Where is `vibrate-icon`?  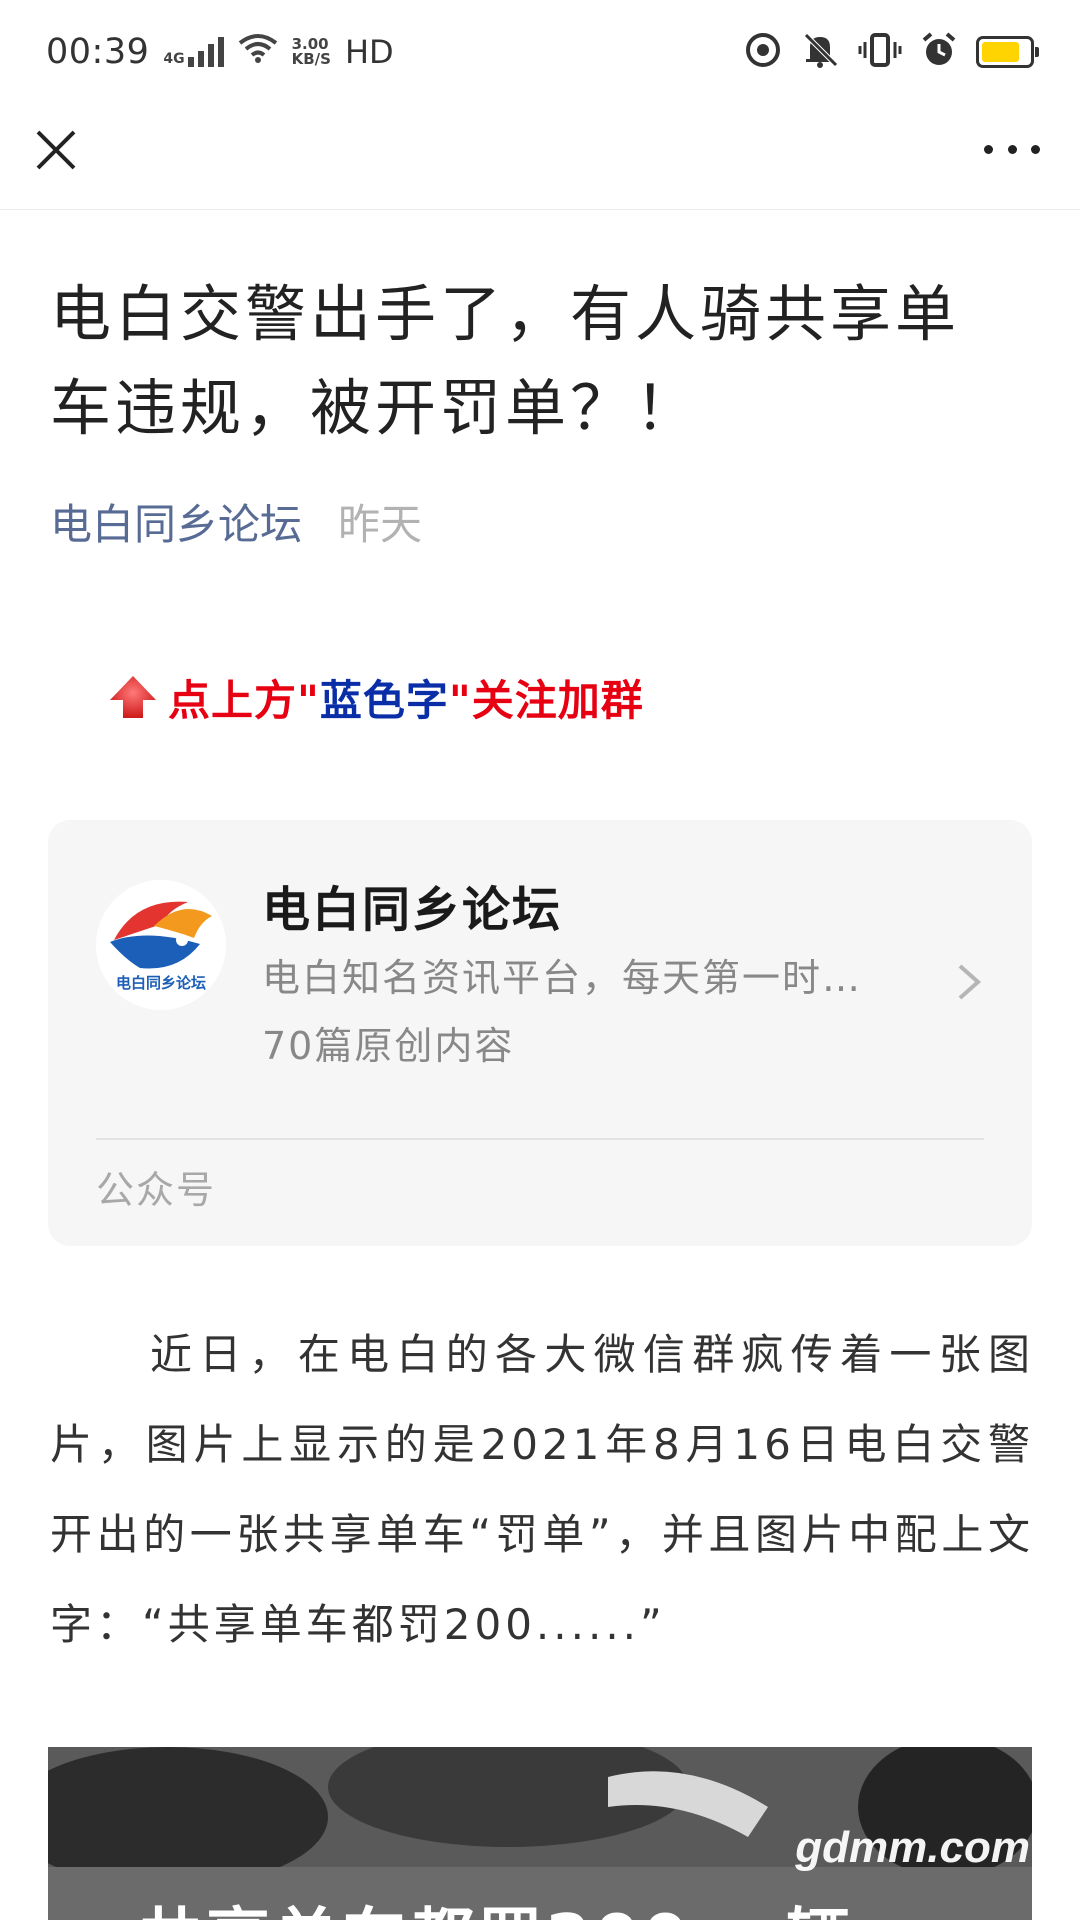
vibrate-icon is located at coordinates (880, 52).